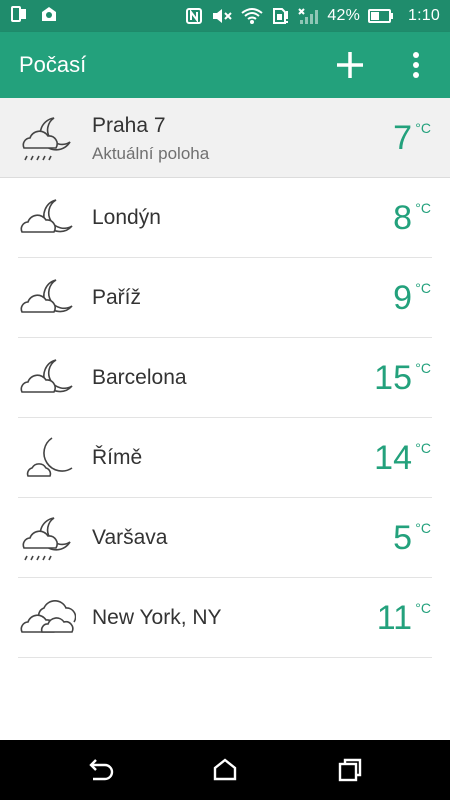 Image resolution: width=450 pixels, height=800 pixels. Describe the element at coordinates (252, 16) in the screenshot. I see `wifi-icon` at that location.